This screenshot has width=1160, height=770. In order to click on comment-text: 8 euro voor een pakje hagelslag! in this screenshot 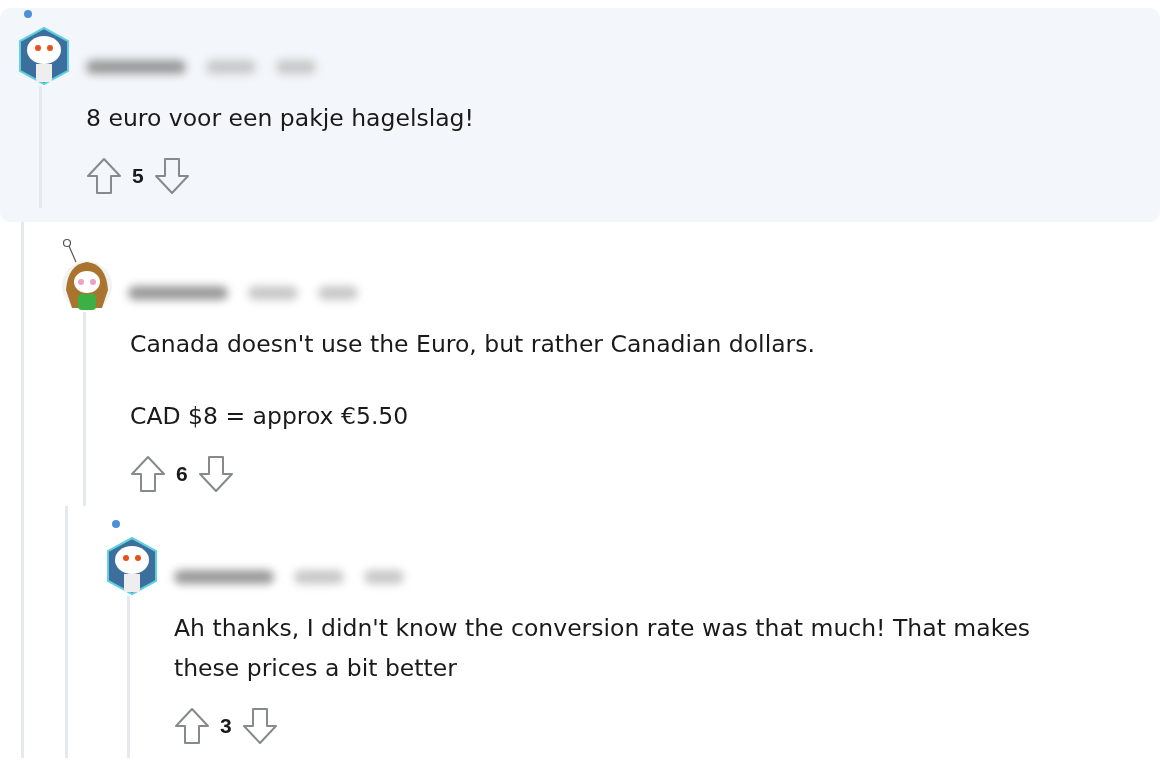, I will do `click(280, 118)`.